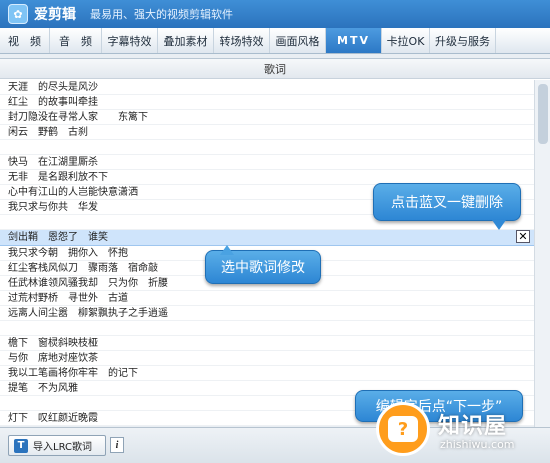  I want to click on delete-line-button: ✕, so click(523, 236).